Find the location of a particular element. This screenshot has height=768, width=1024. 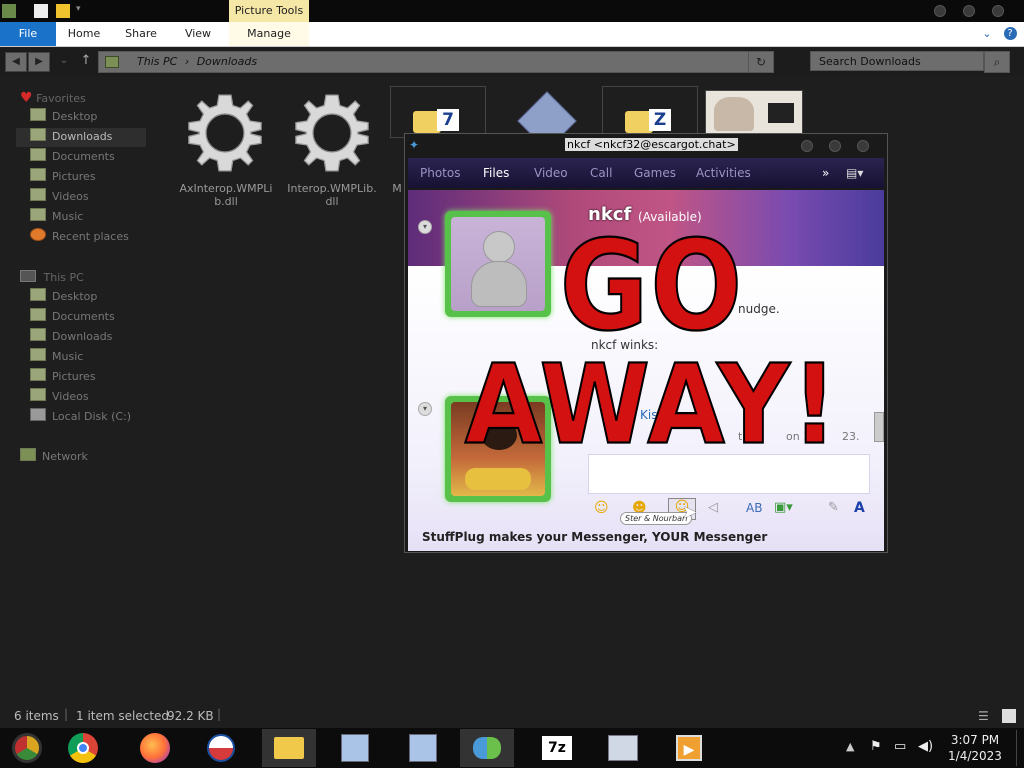

go-away-overlay: GO AWAY! is located at coordinates (652, 347).